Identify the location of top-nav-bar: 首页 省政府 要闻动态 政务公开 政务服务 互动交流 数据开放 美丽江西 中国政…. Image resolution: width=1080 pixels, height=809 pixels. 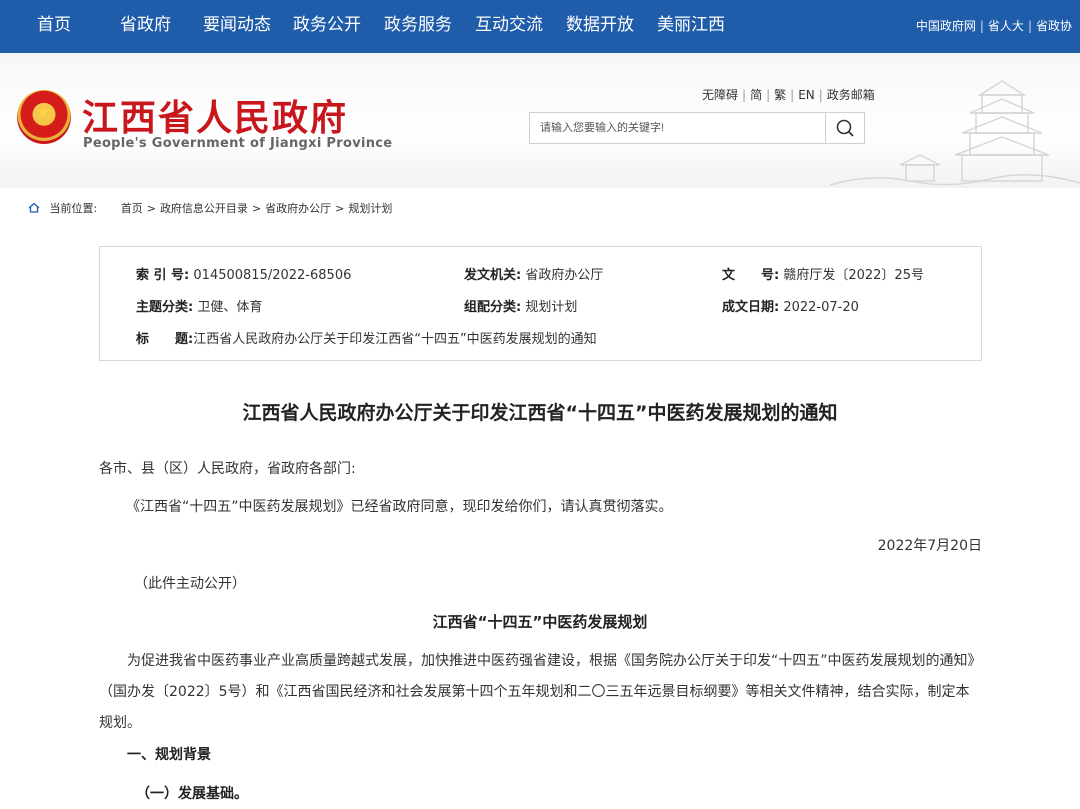
(540, 26).